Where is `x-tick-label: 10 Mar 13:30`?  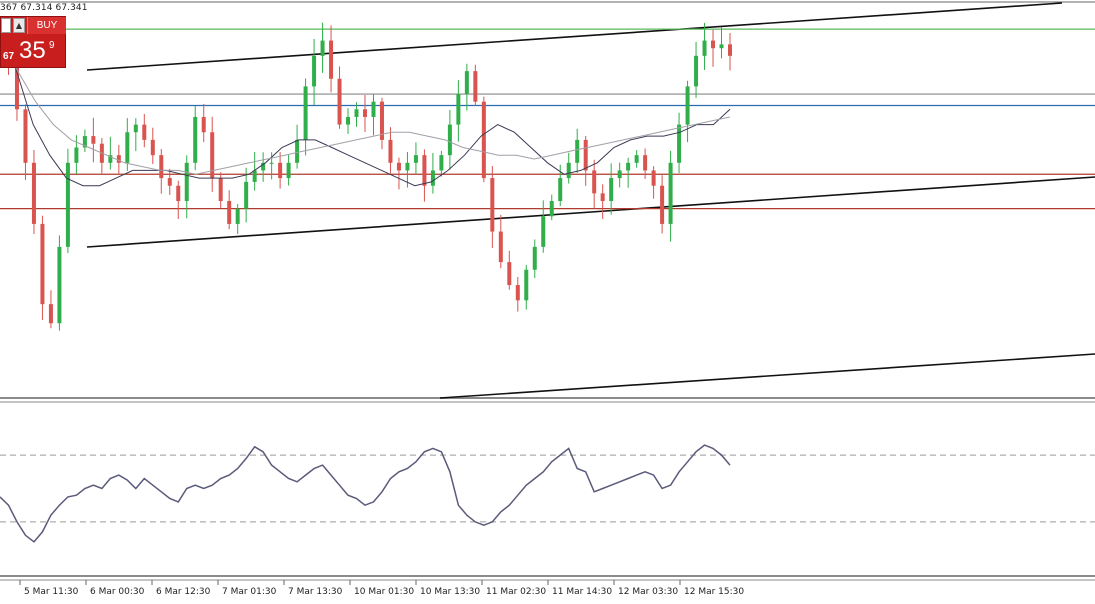 x-tick-label: 10 Mar 13:30 is located at coordinates (450, 592).